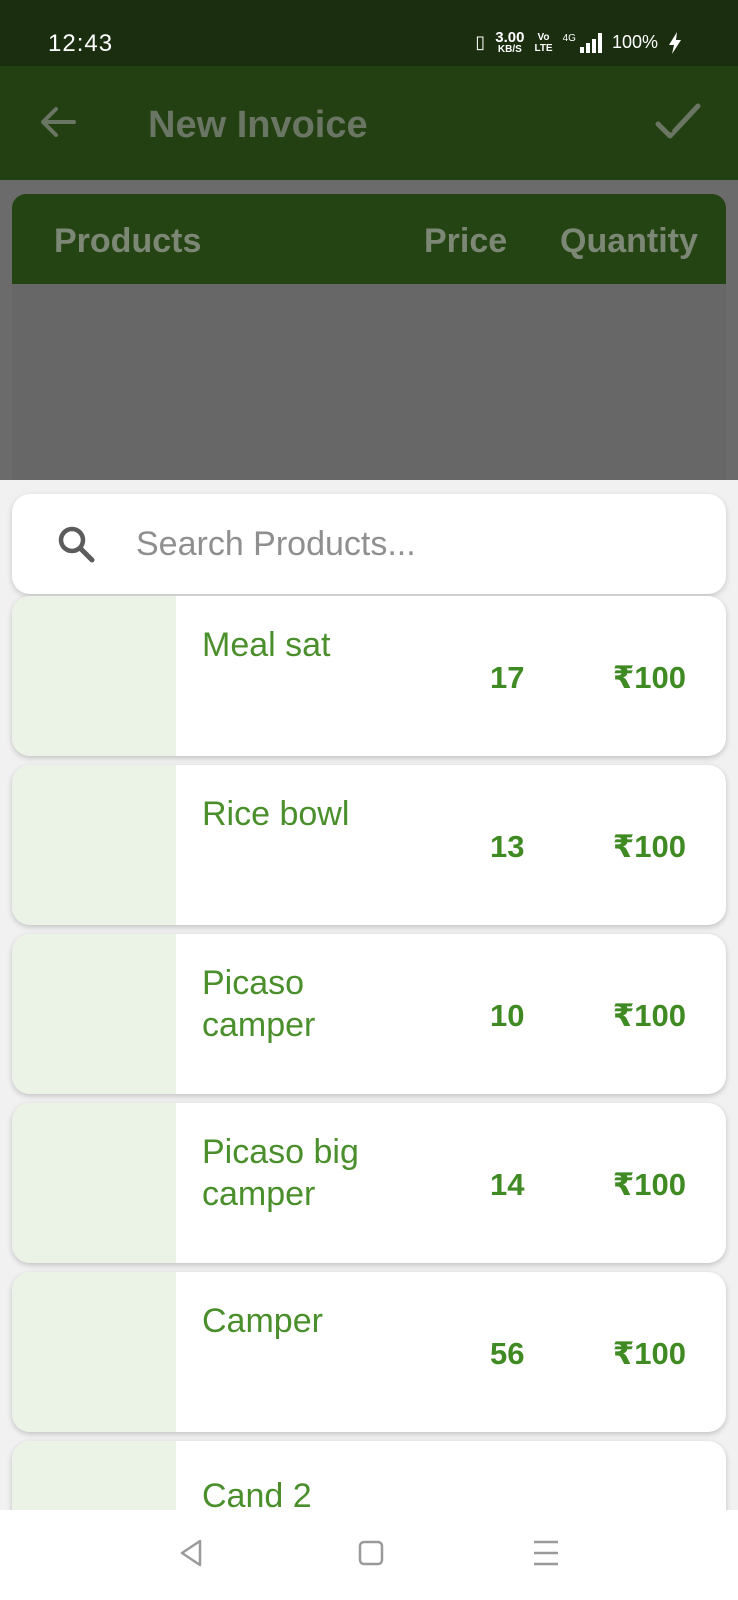  I want to click on product-name: Camper, so click(262, 1321).